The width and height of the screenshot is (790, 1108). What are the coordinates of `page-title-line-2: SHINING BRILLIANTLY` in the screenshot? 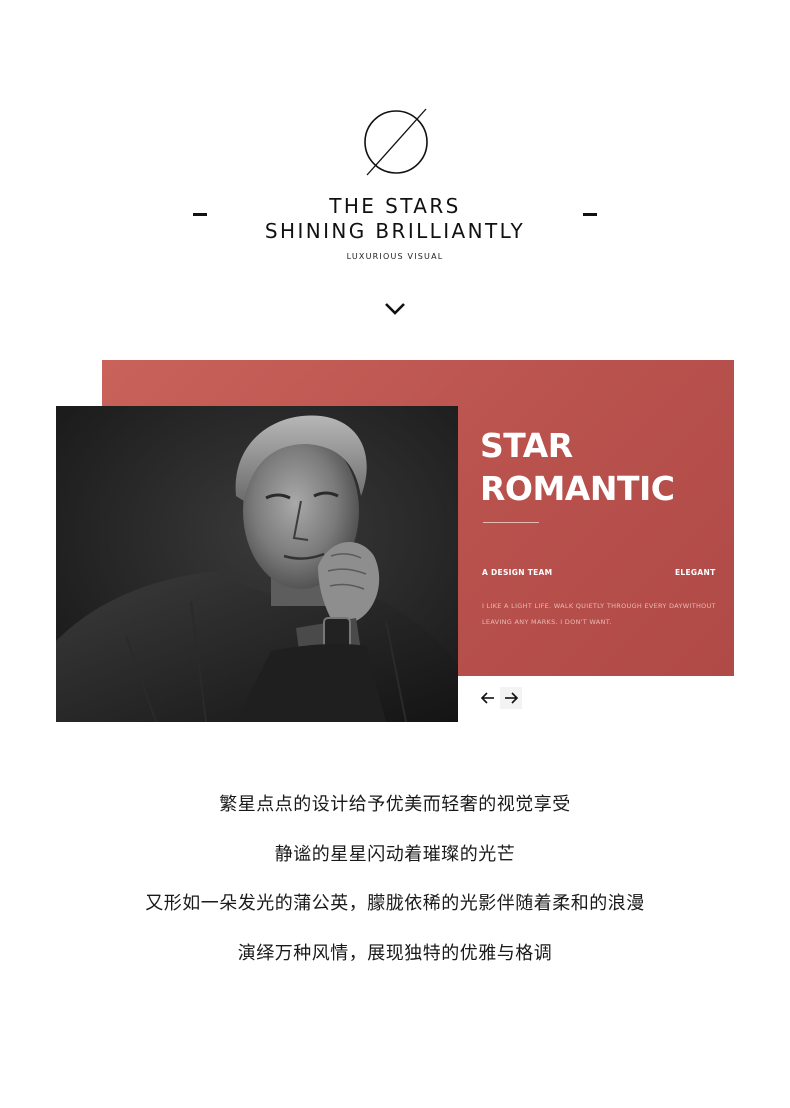 It's located at (395, 231).